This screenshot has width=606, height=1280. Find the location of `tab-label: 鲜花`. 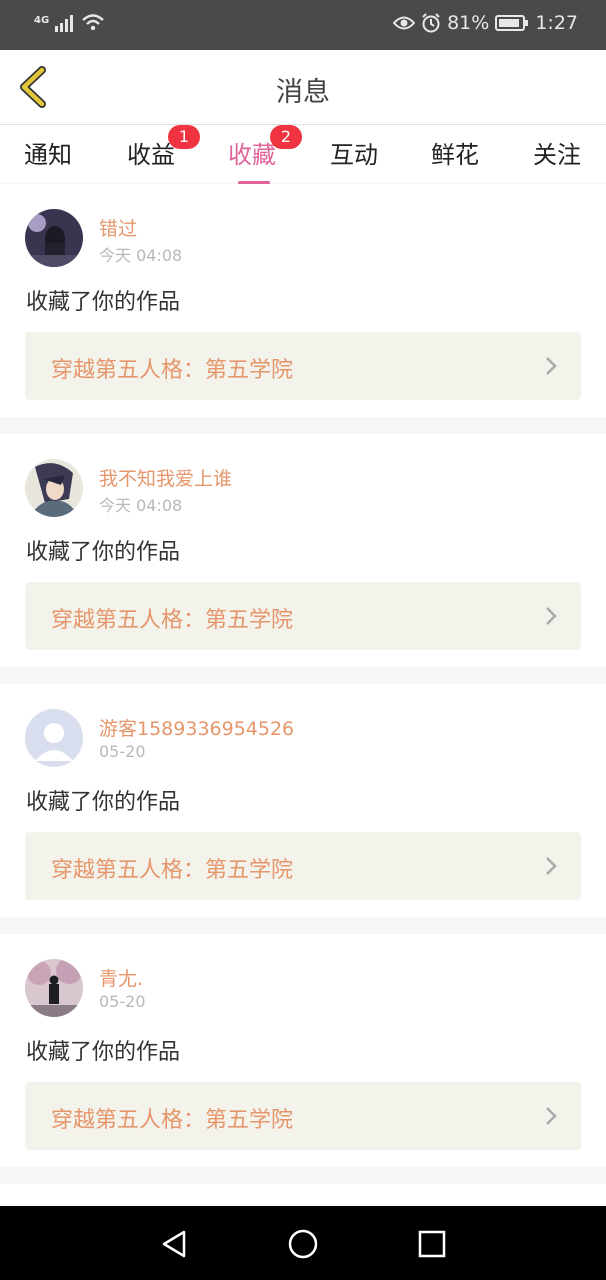

tab-label: 鲜花 is located at coordinates (455, 155).